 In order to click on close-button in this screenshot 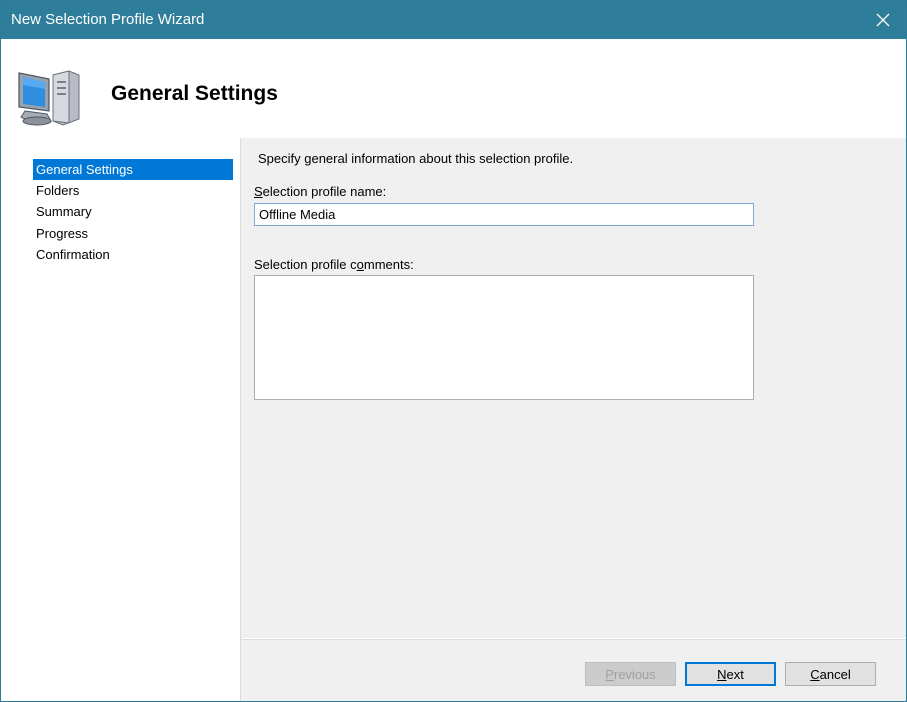, I will do `click(883, 20)`.